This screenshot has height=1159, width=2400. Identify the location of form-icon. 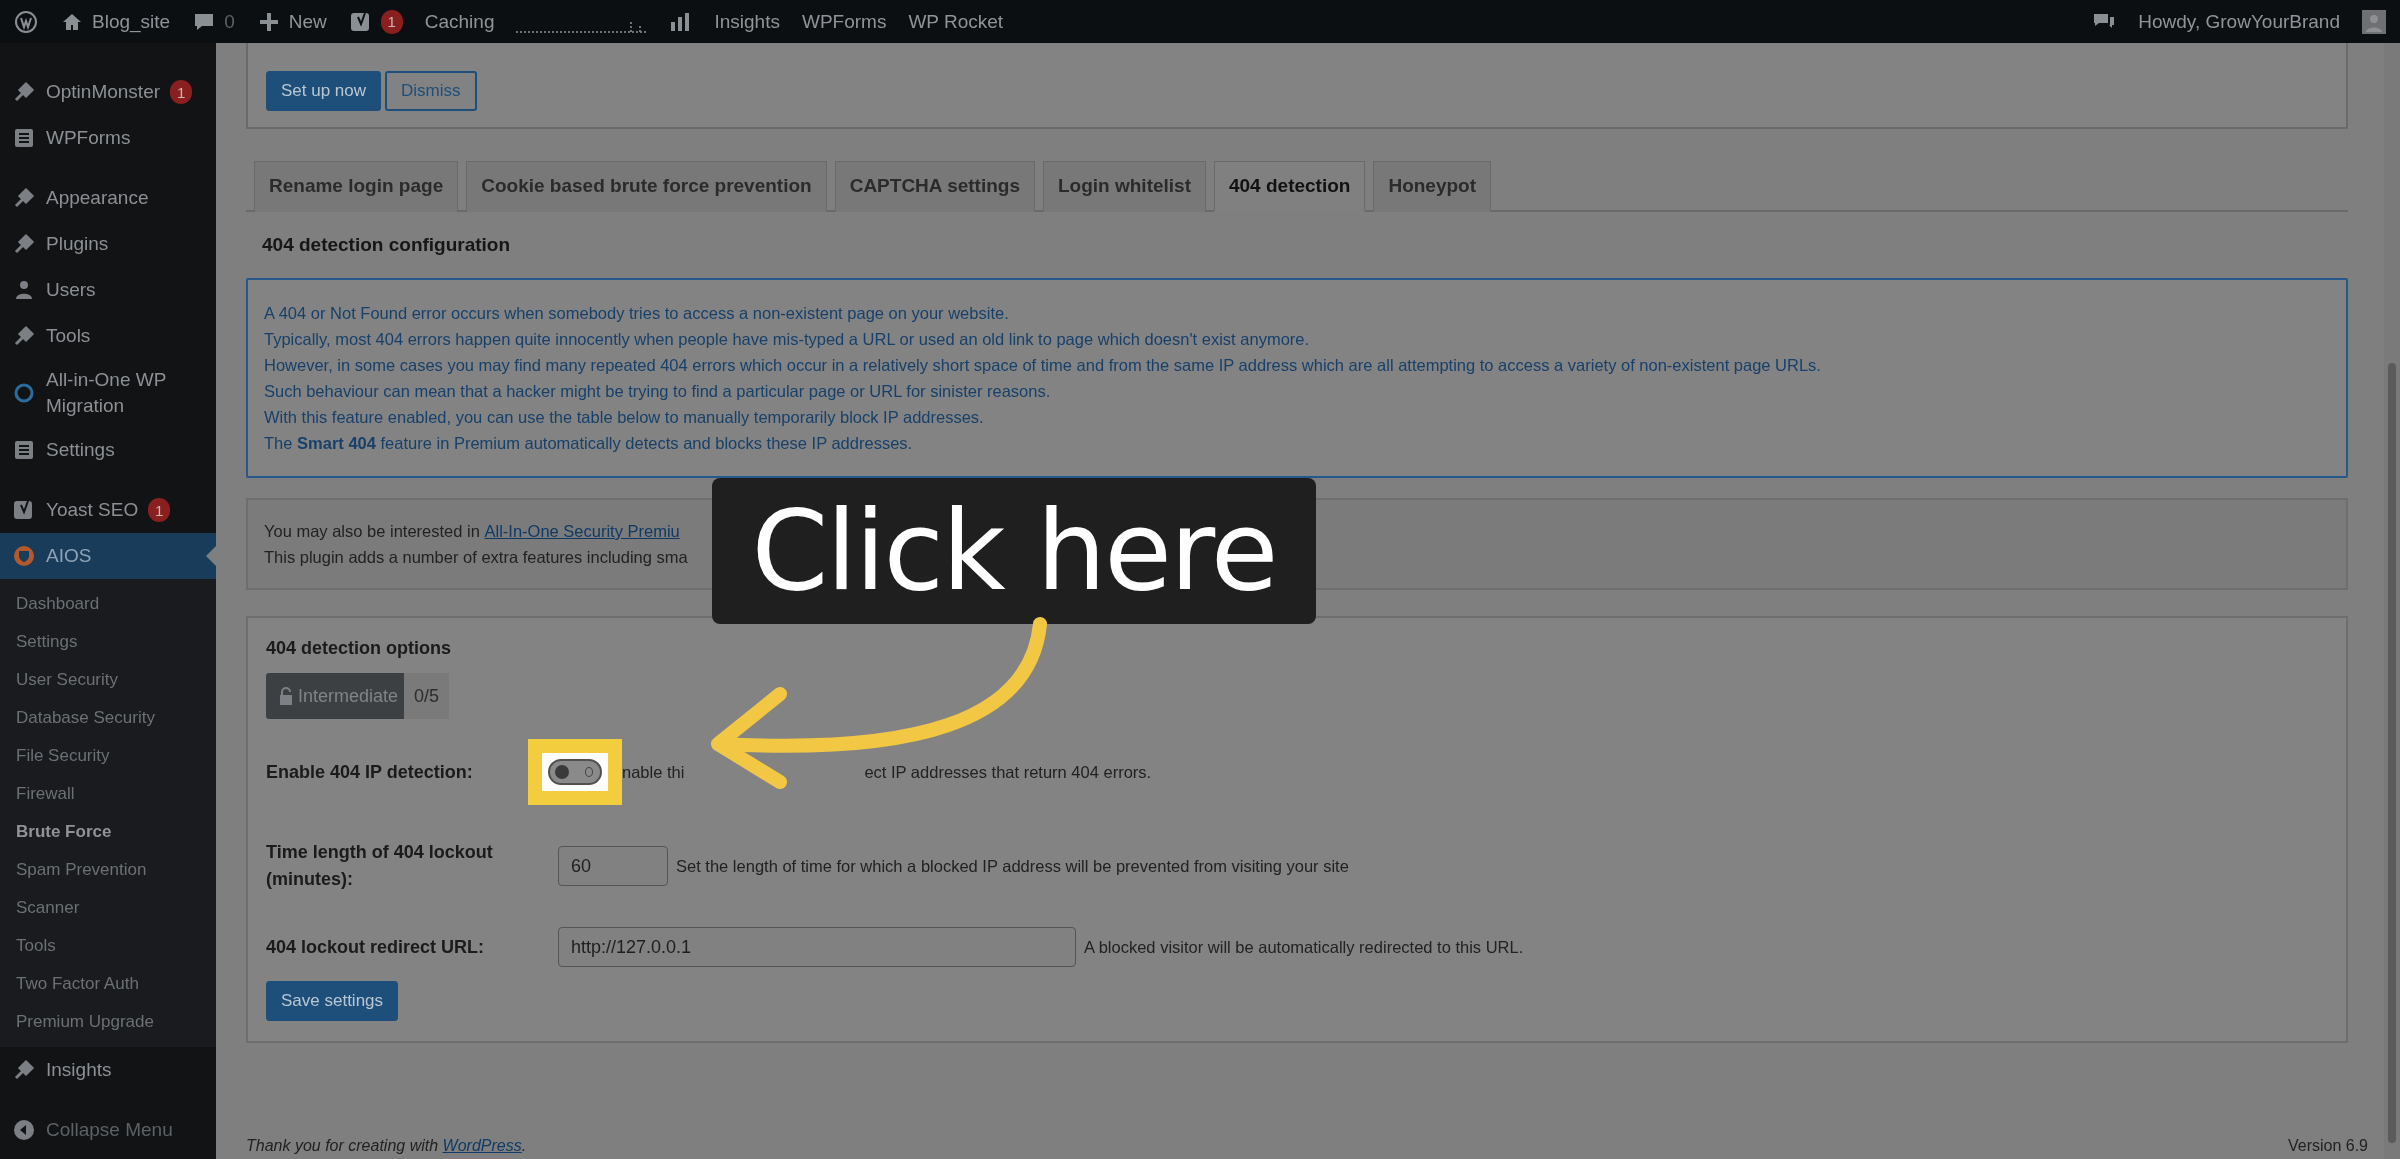
(24, 138).